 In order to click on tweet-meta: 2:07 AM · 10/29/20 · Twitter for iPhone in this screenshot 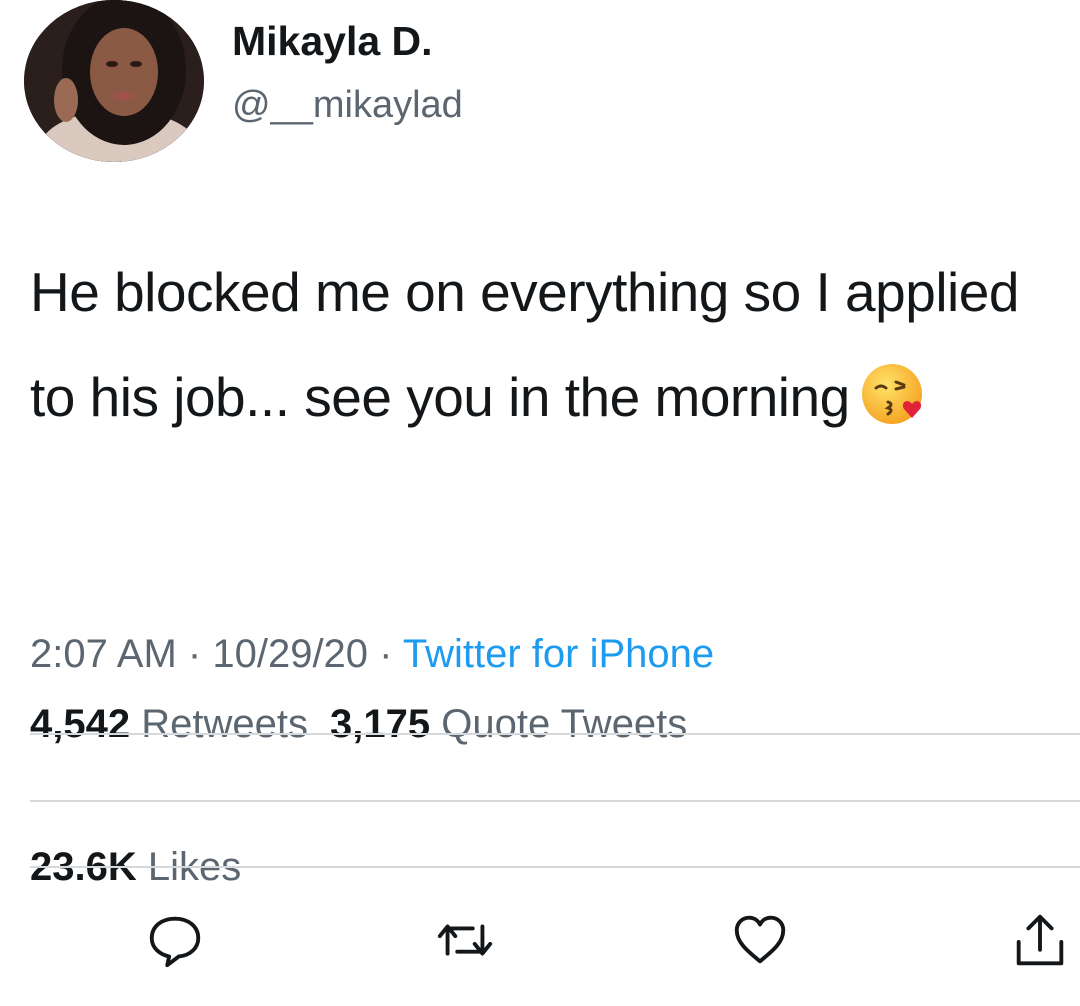, I will do `click(372, 654)`.